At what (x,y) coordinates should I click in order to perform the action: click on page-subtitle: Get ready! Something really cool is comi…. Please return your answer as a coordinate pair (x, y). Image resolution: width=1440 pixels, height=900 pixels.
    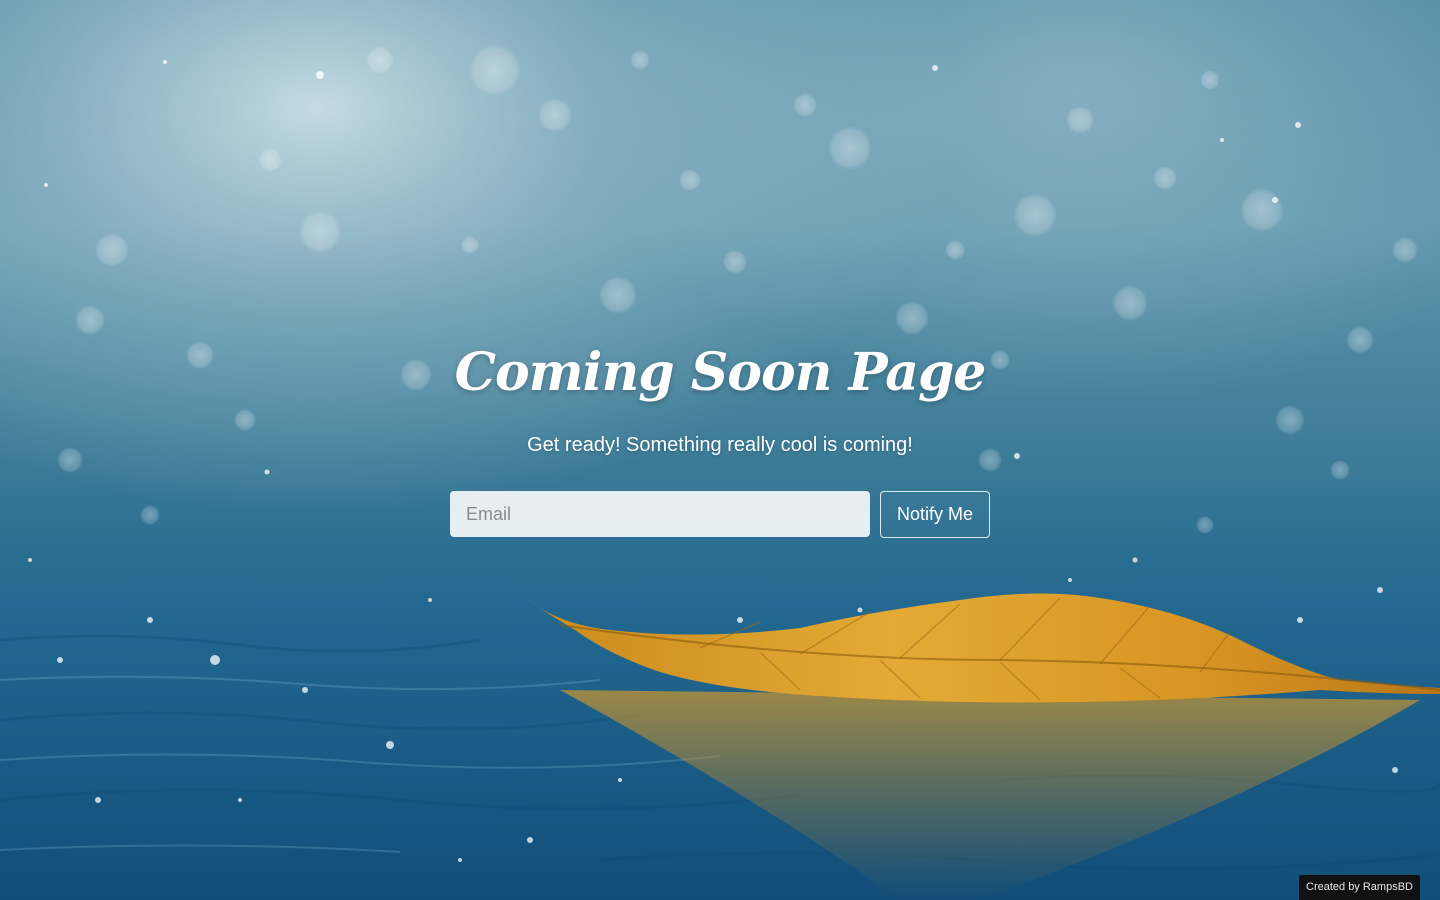
    Looking at the image, I should click on (720, 445).